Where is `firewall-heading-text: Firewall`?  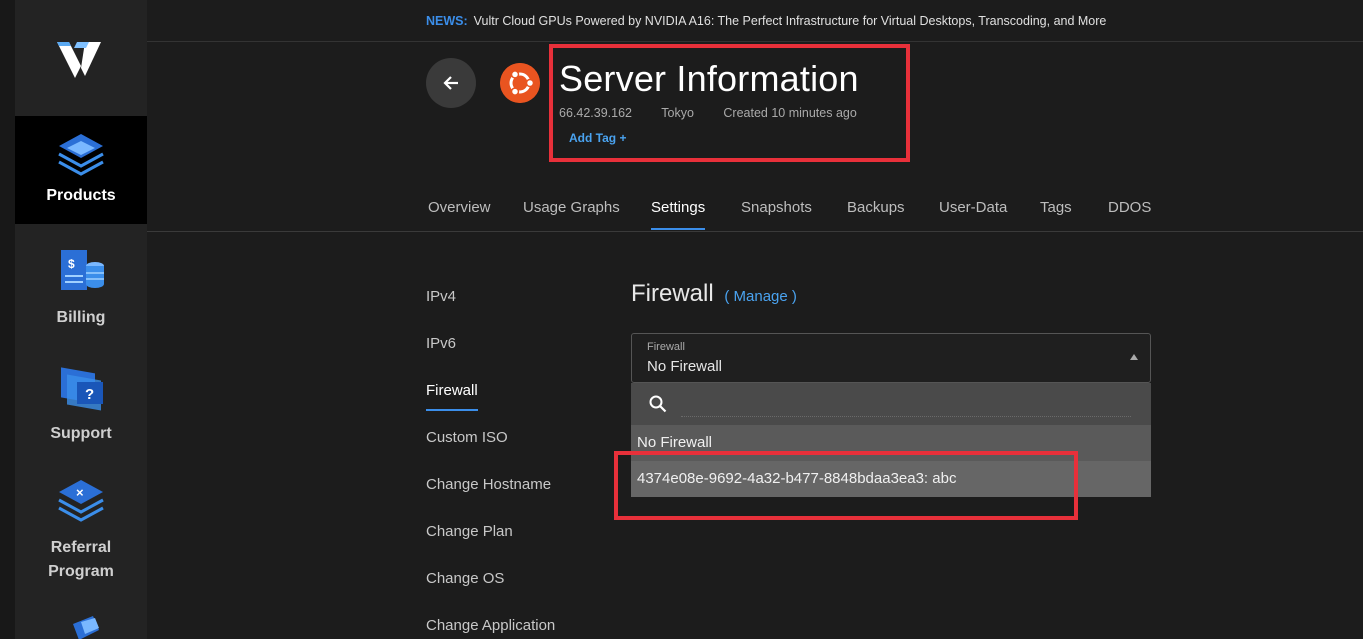 firewall-heading-text: Firewall is located at coordinates (672, 293).